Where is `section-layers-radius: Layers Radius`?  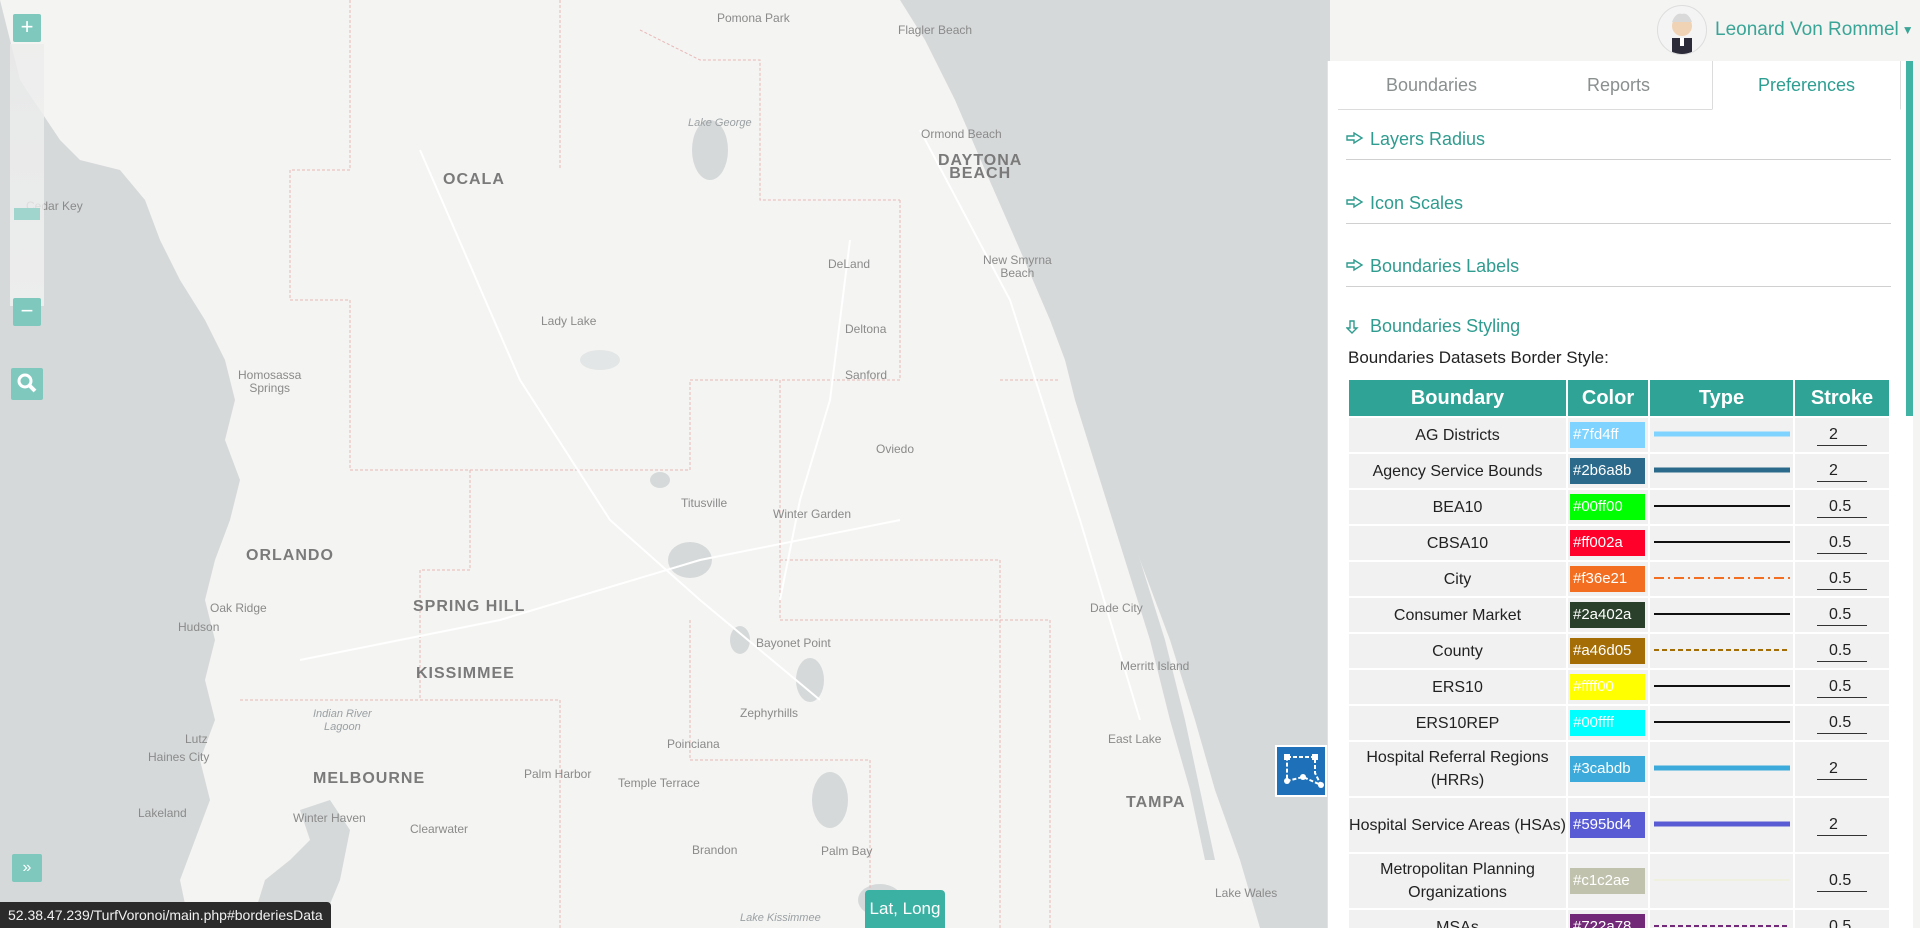 section-layers-radius: Layers Radius is located at coordinates (1618, 139).